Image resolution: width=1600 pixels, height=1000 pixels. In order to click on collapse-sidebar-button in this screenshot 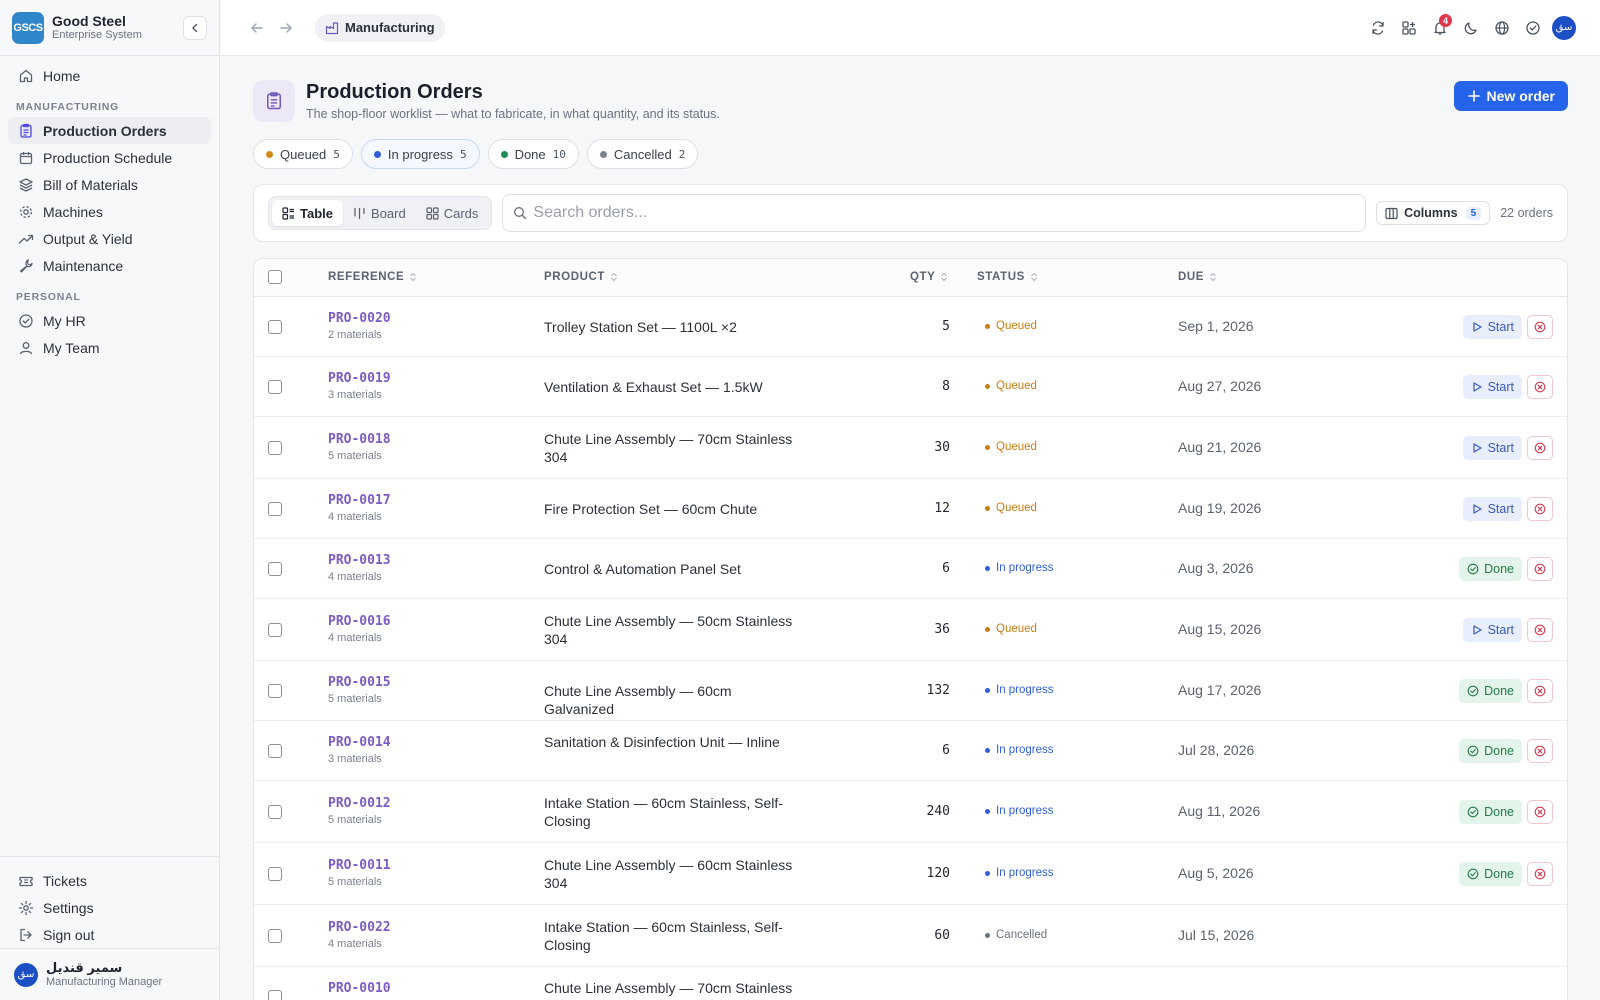, I will do `click(195, 28)`.